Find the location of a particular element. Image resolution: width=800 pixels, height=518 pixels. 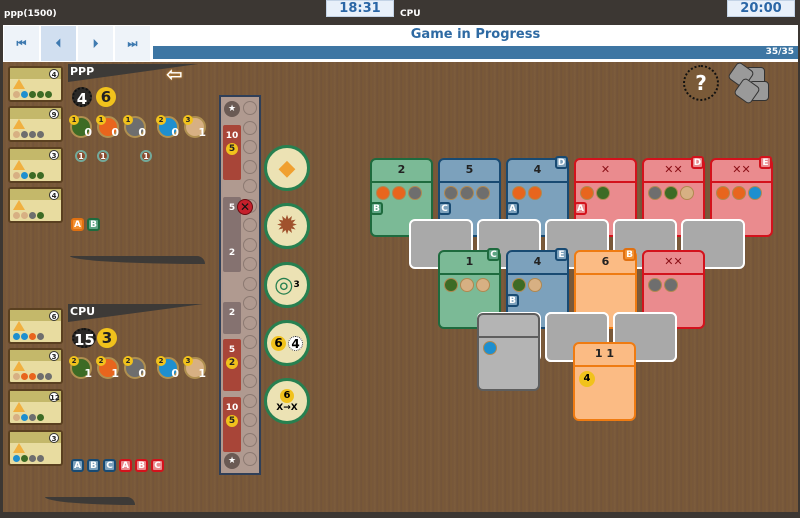

wonder-card: 6 is located at coordinates (35, 326).